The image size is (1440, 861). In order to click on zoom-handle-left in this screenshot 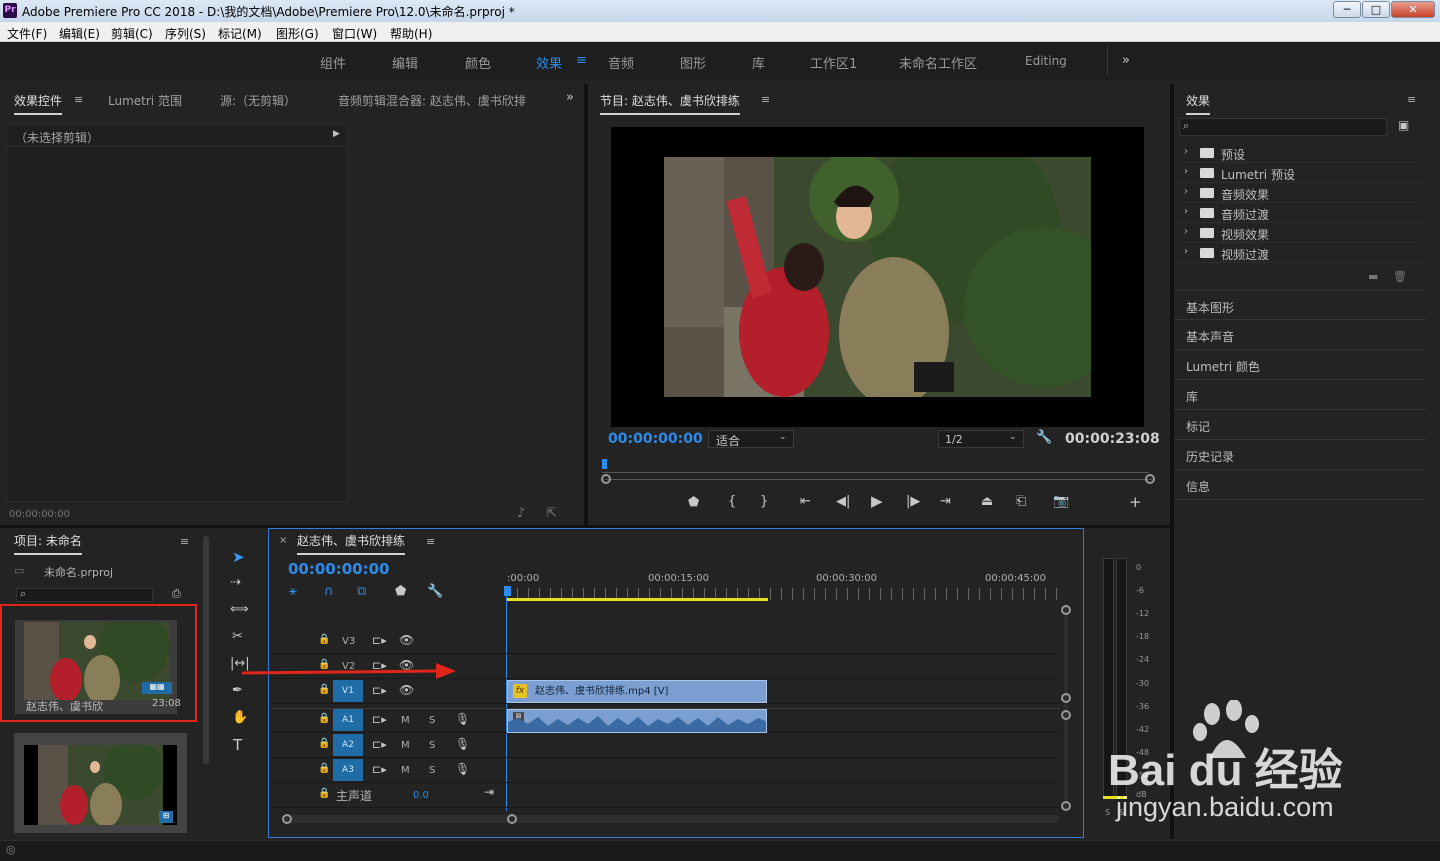, I will do `click(606, 479)`.